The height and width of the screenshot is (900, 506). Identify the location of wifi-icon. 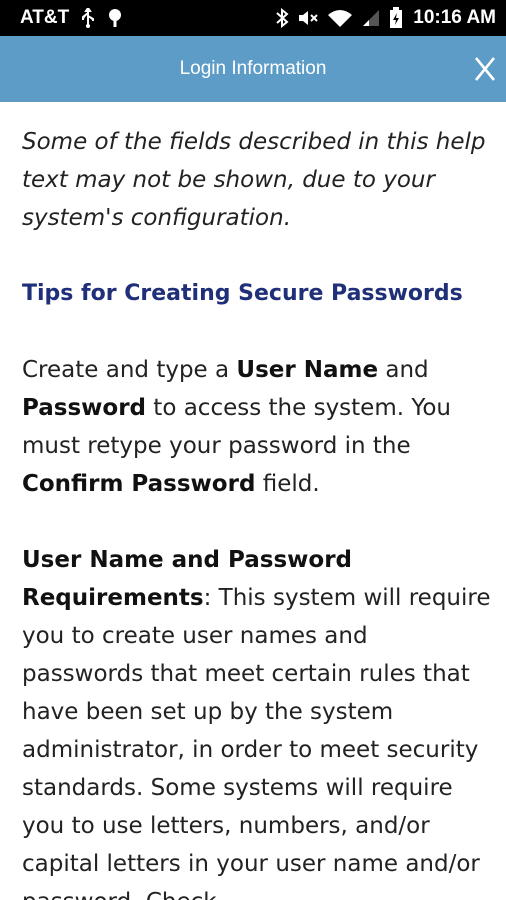
(340, 18).